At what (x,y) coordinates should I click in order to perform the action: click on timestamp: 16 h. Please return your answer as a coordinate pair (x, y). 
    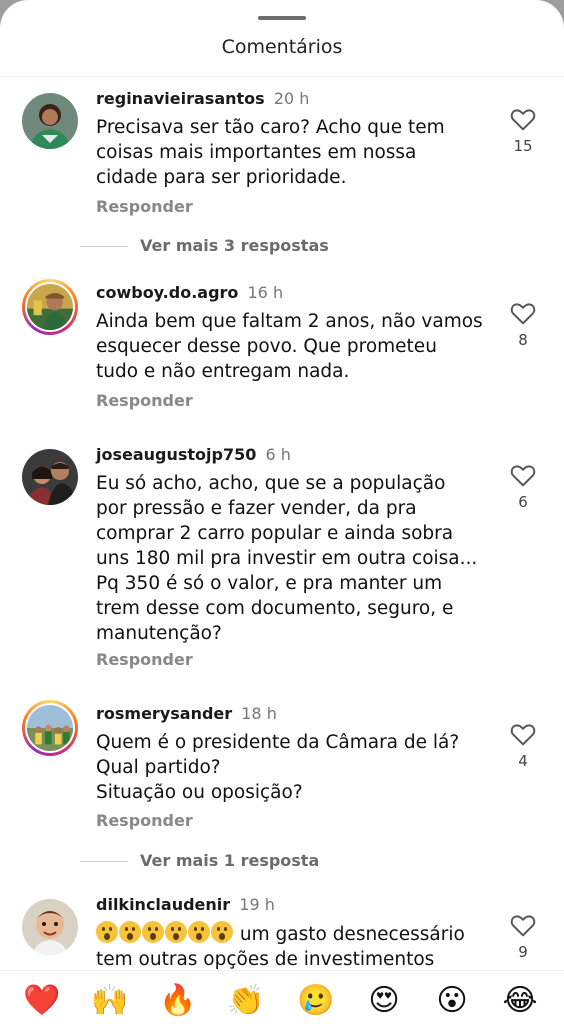
    Looking at the image, I should click on (265, 292).